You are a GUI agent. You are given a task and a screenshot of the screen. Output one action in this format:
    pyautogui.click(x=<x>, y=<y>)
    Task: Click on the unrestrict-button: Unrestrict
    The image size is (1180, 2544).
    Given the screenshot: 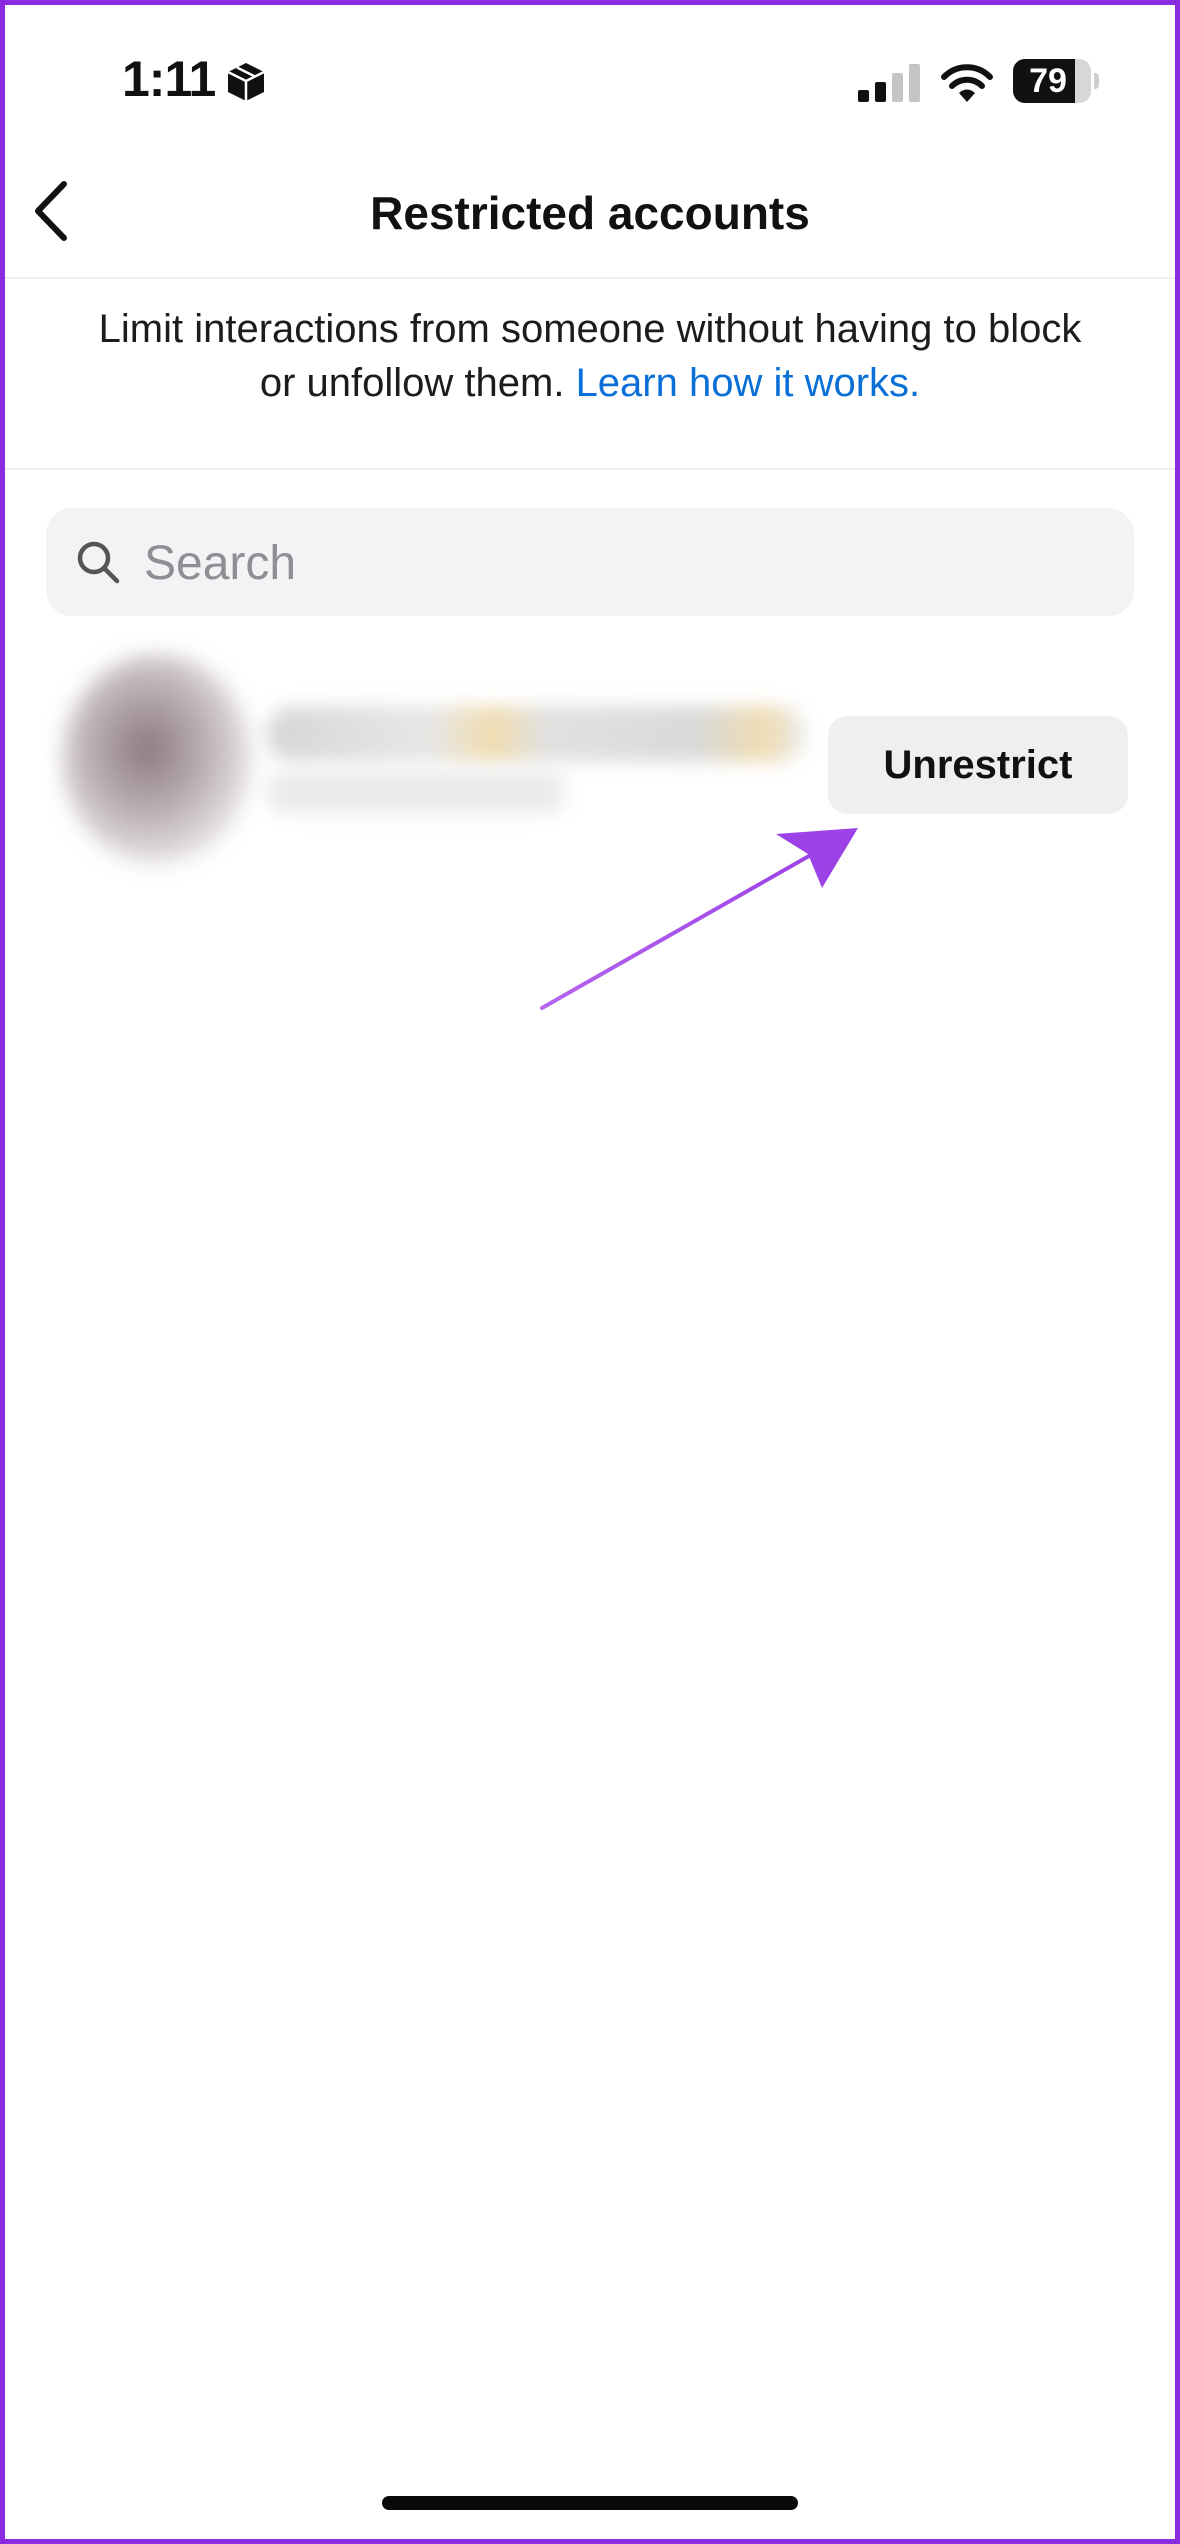 What is the action you would take?
    pyautogui.click(x=978, y=765)
    